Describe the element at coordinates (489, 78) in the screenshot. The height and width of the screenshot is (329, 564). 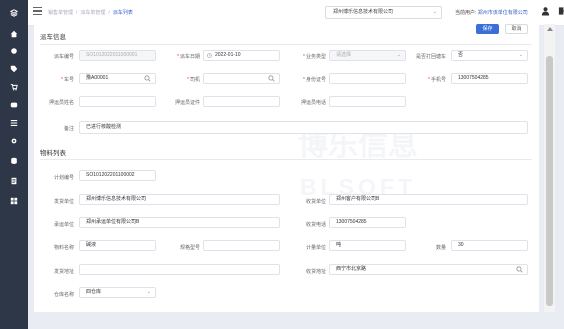
I see `phone-field: 13007504285` at that location.